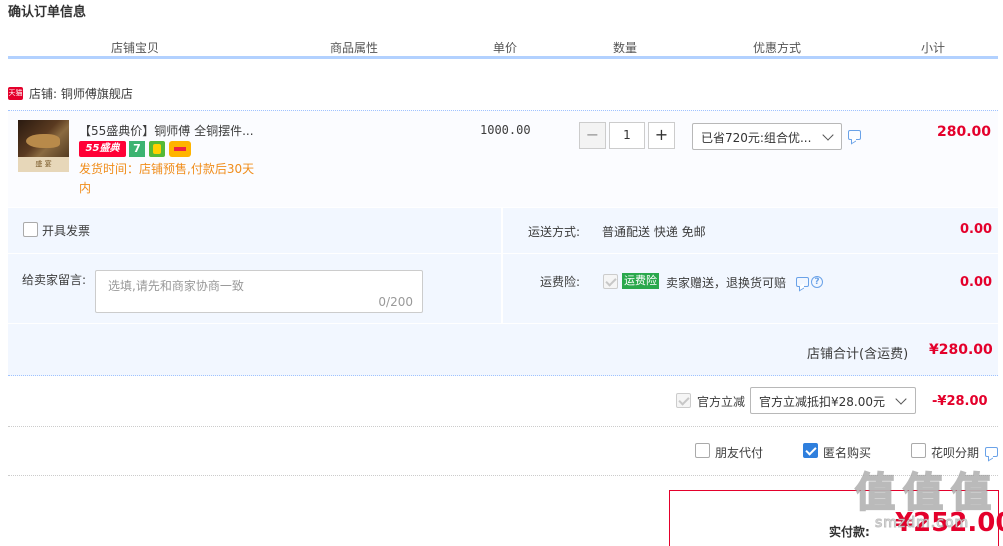  What do you see at coordinates (176, 286) in the screenshot?
I see `seller-note-placeholder: 选填,请先和商家协商一致` at bounding box center [176, 286].